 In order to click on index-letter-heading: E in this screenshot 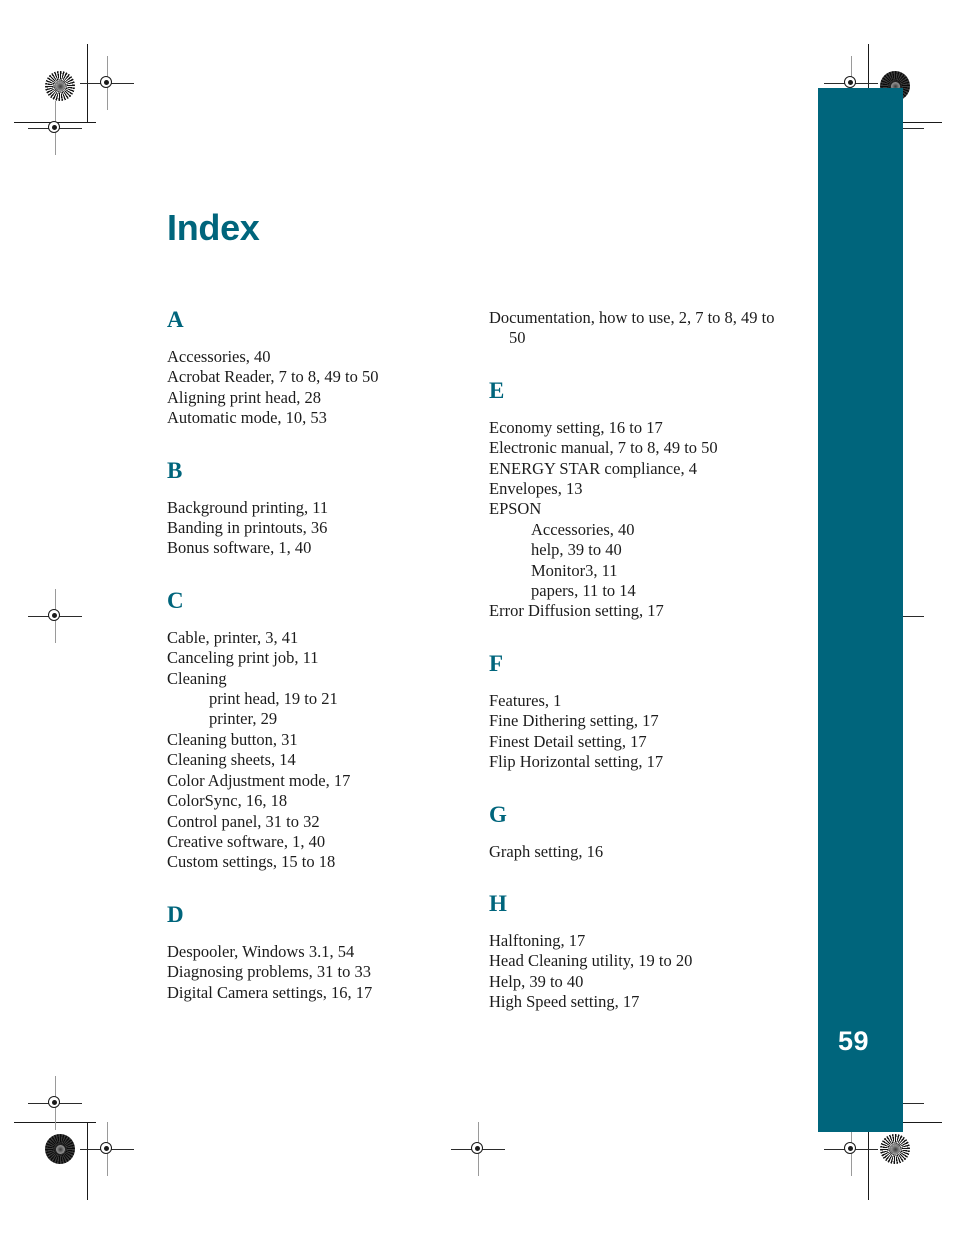, I will do `click(497, 390)`.